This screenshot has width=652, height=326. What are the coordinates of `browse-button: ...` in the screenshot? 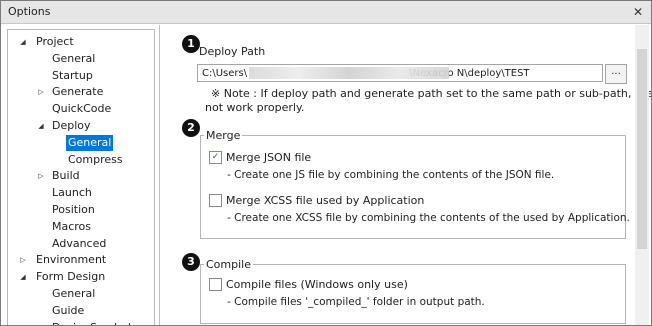 It's located at (616, 74).